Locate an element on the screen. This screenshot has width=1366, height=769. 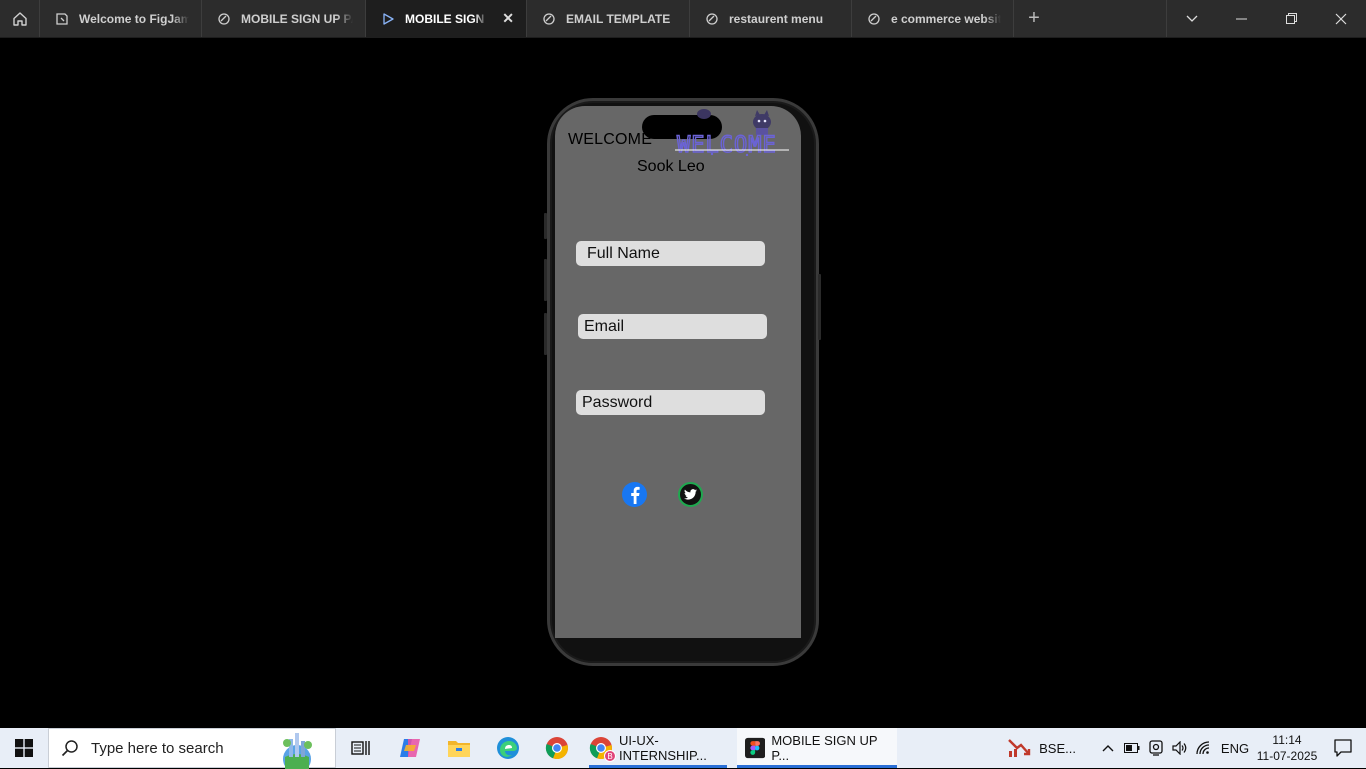
chrome-button is located at coordinates (556, 748).